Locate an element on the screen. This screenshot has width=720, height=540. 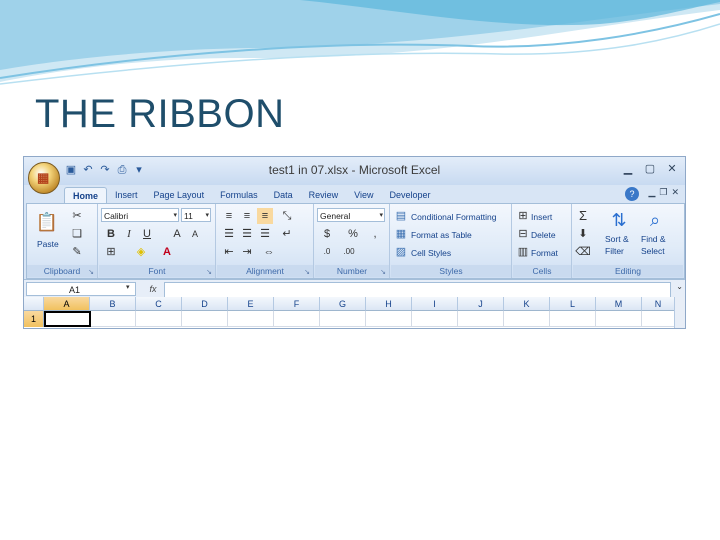
cell-b1 is located at coordinates (113, 319).